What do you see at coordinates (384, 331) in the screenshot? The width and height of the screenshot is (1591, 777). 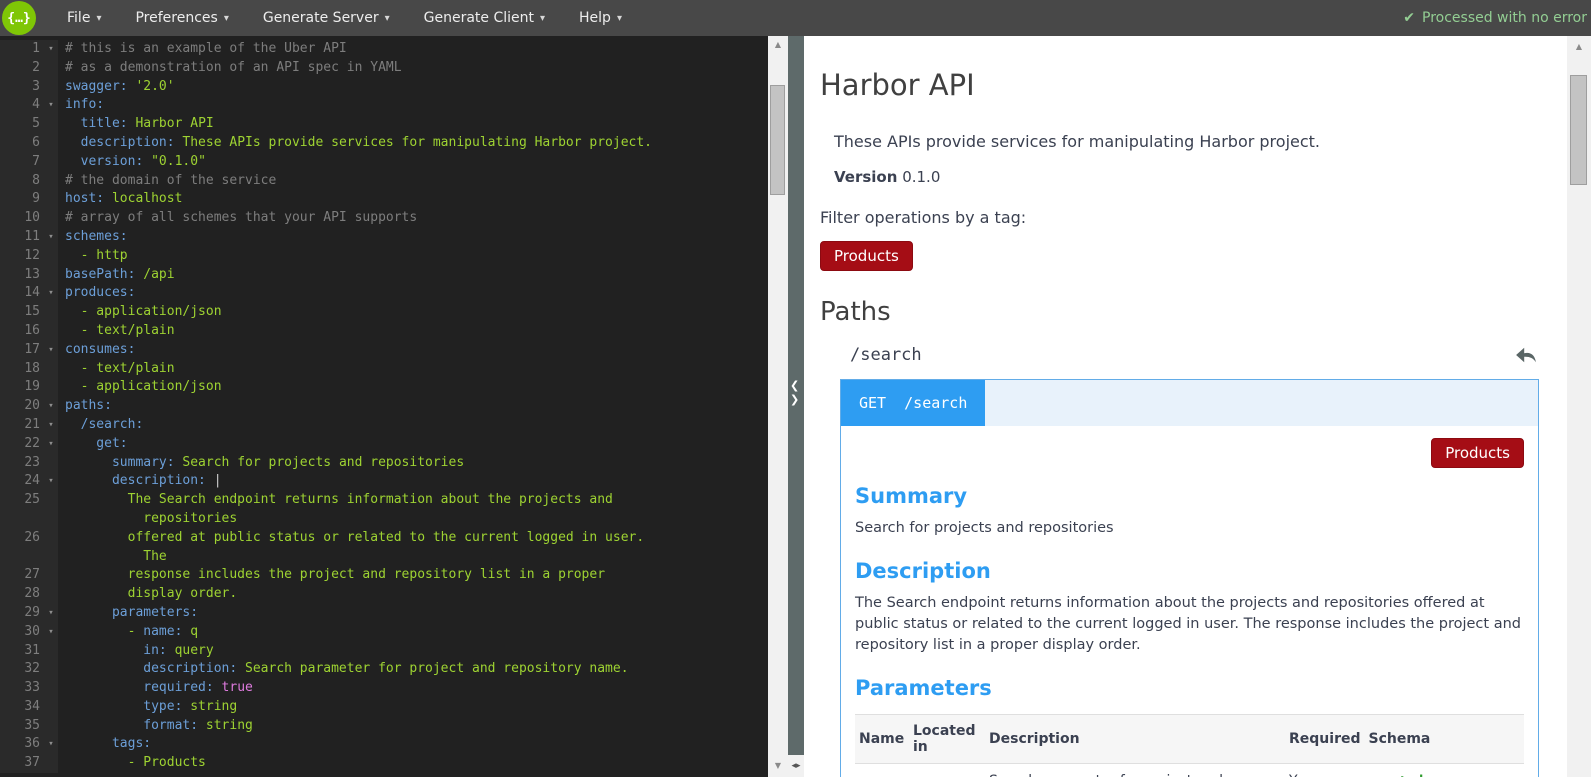 I see `editor-line: 16 - text/plain` at bounding box center [384, 331].